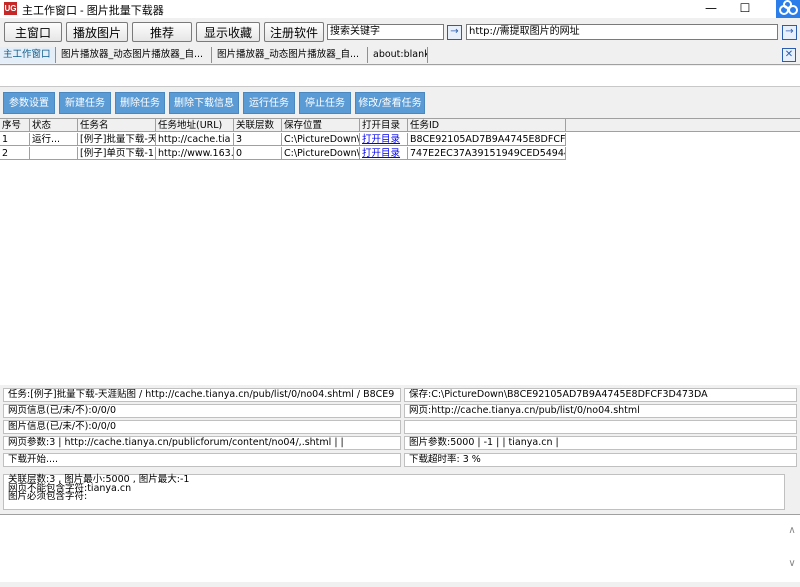  I want to click on play-images-button: 播放图片, so click(97, 32).